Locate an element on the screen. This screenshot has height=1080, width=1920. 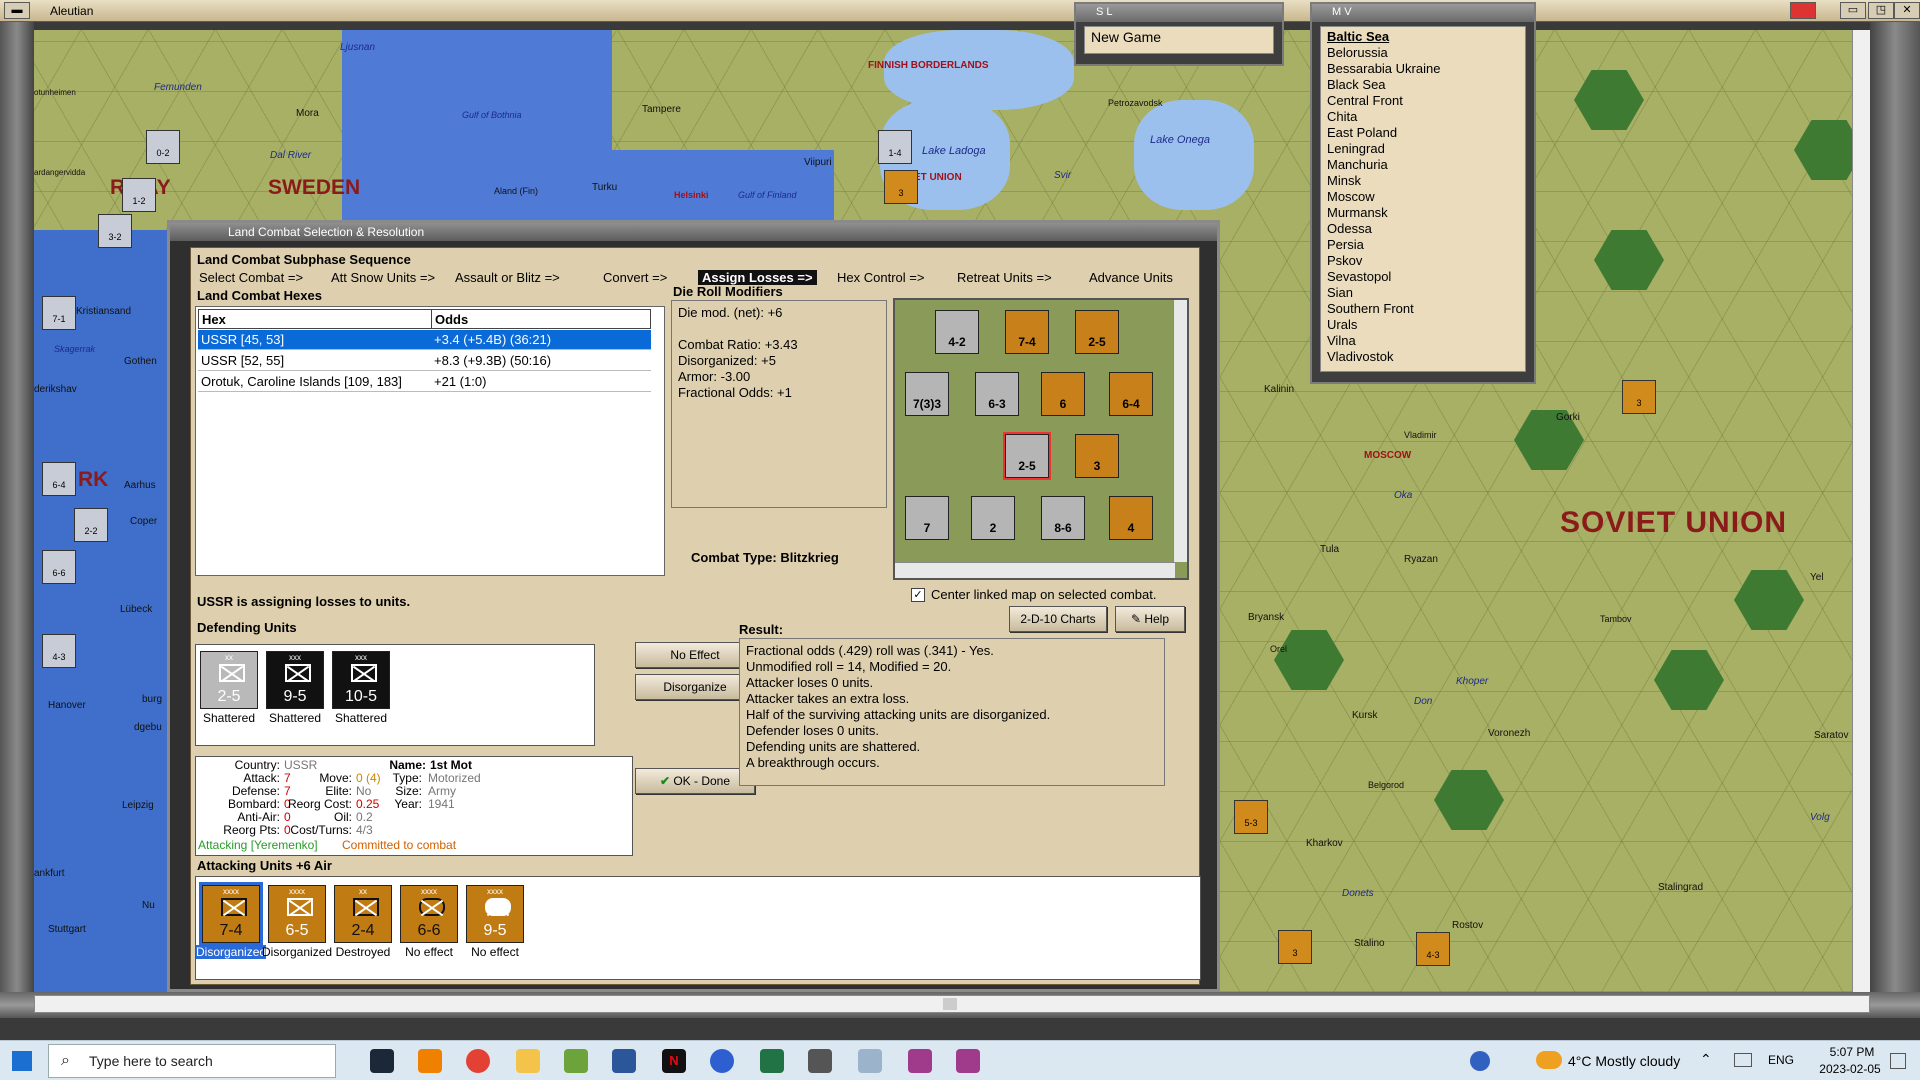
mv-list-item: Central Front is located at coordinates (1423, 101).